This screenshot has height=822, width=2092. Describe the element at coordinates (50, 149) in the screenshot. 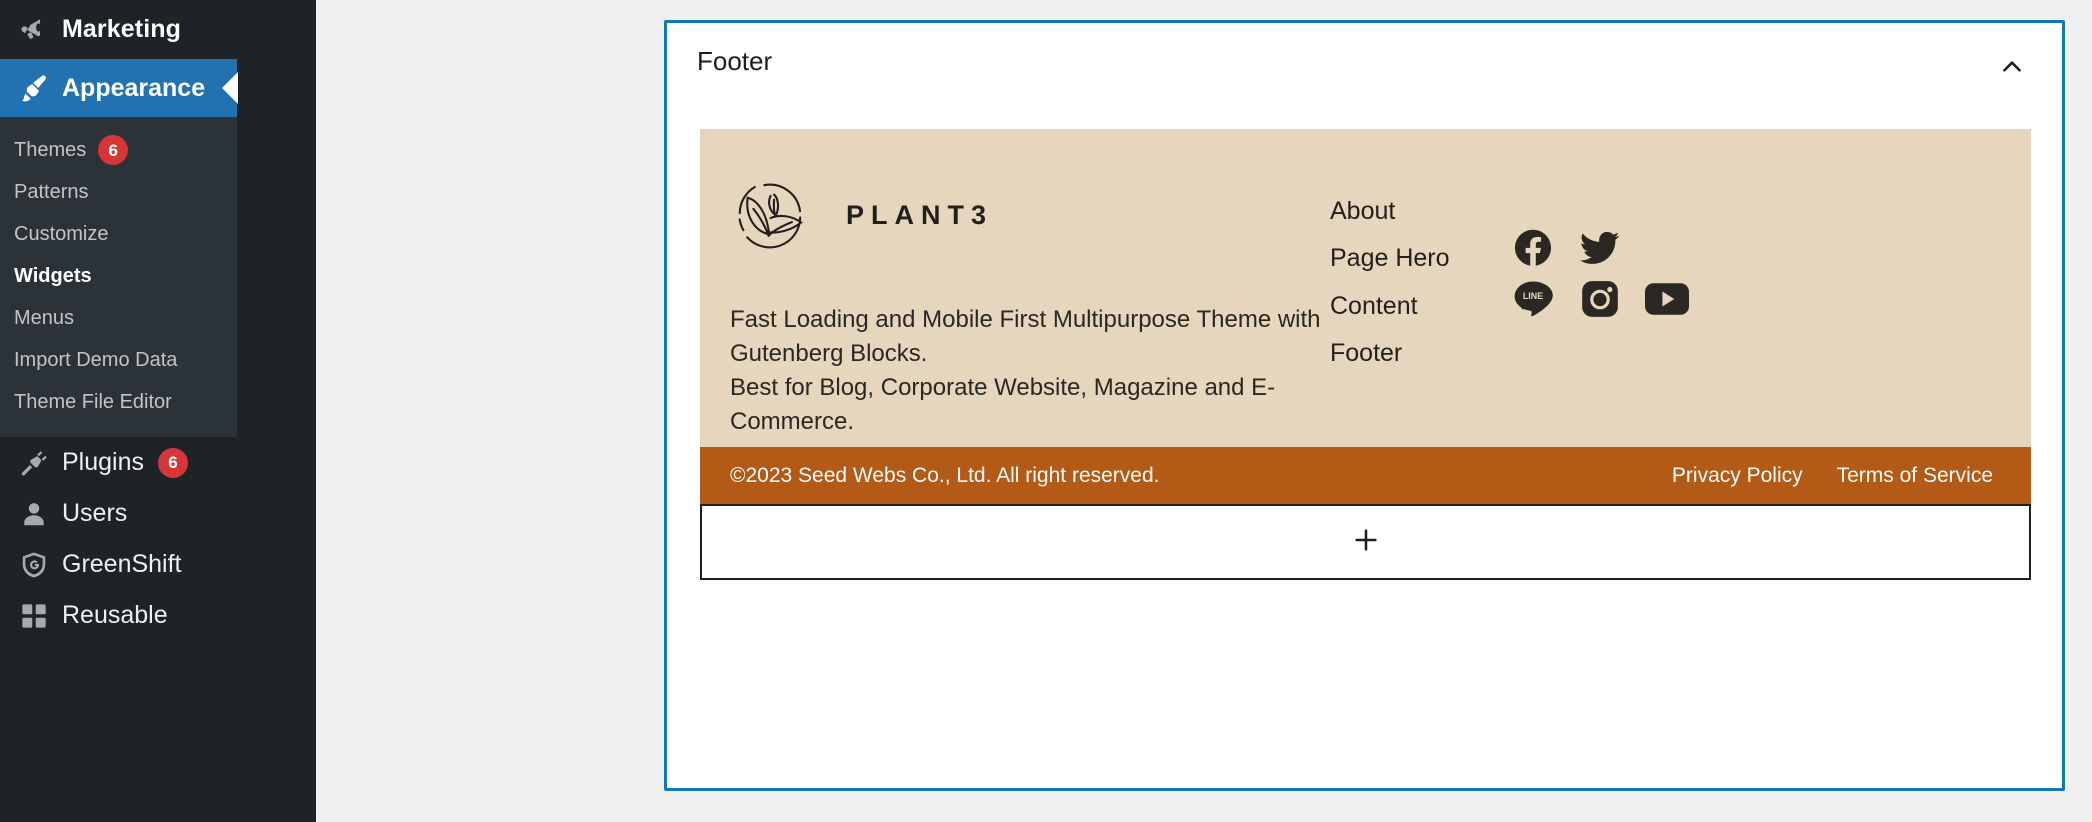

I see `submenu-item-label: Themes` at that location.